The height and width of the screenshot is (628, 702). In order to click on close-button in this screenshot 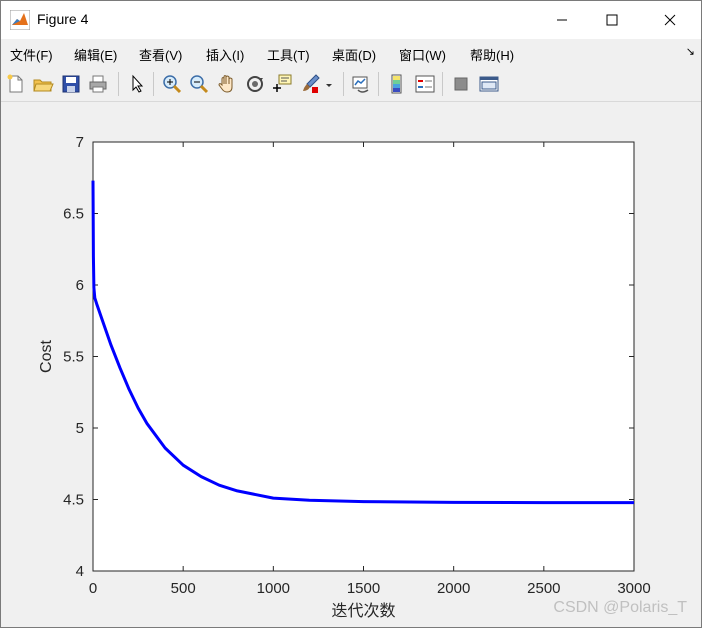, I will do `click(670, 20)`.